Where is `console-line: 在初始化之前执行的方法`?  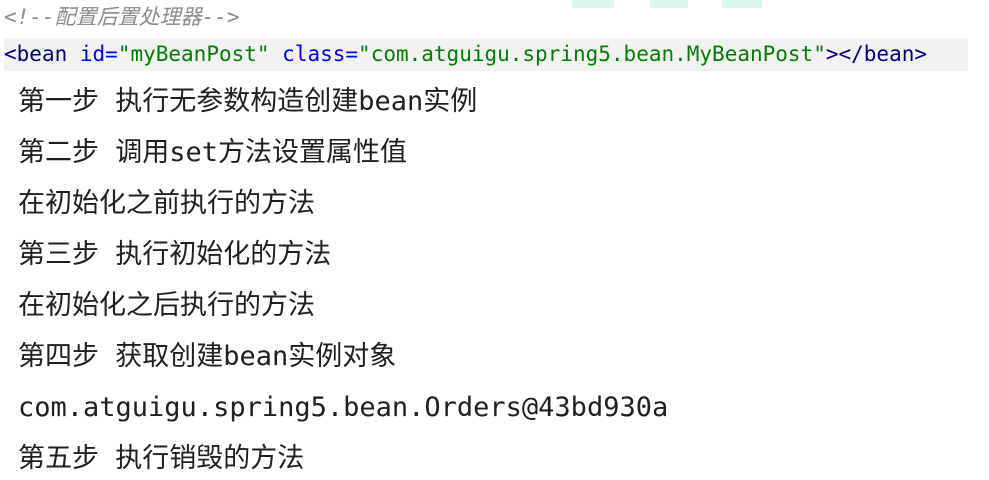
console-line: 在初始化之前执行的方法 is located at coordinates (166, 203).